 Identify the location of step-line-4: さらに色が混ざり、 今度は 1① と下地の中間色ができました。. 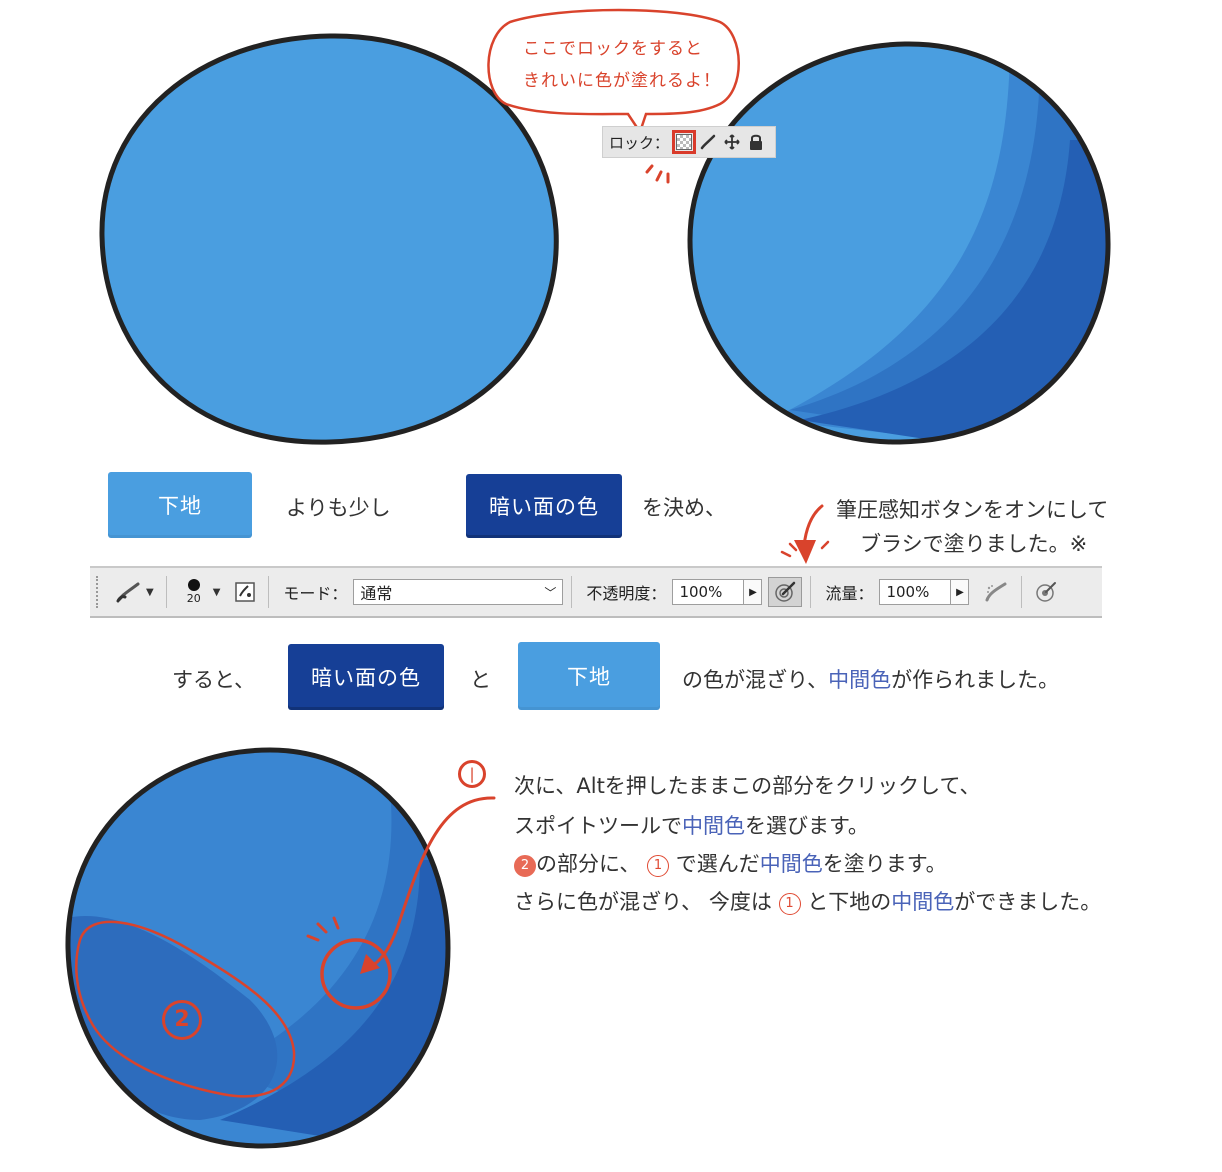
(807, 901).